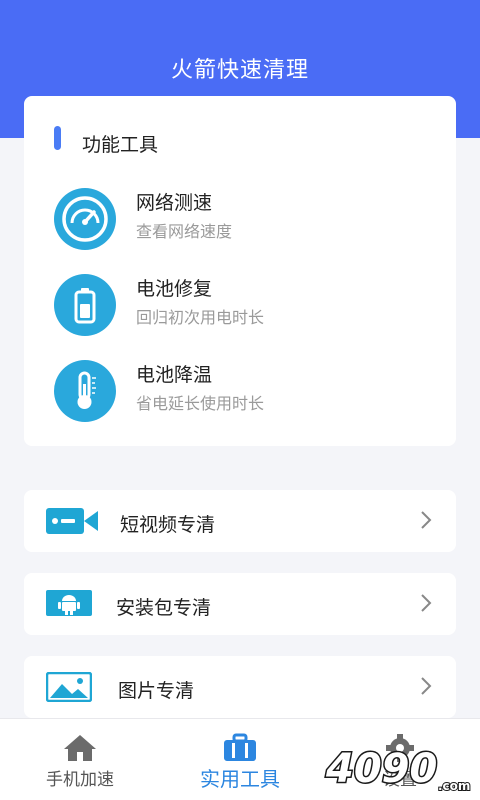 Image resolution: width=480 pixels, height=800 pixels. I want to click on section-accent-bar, so click(57, 138).